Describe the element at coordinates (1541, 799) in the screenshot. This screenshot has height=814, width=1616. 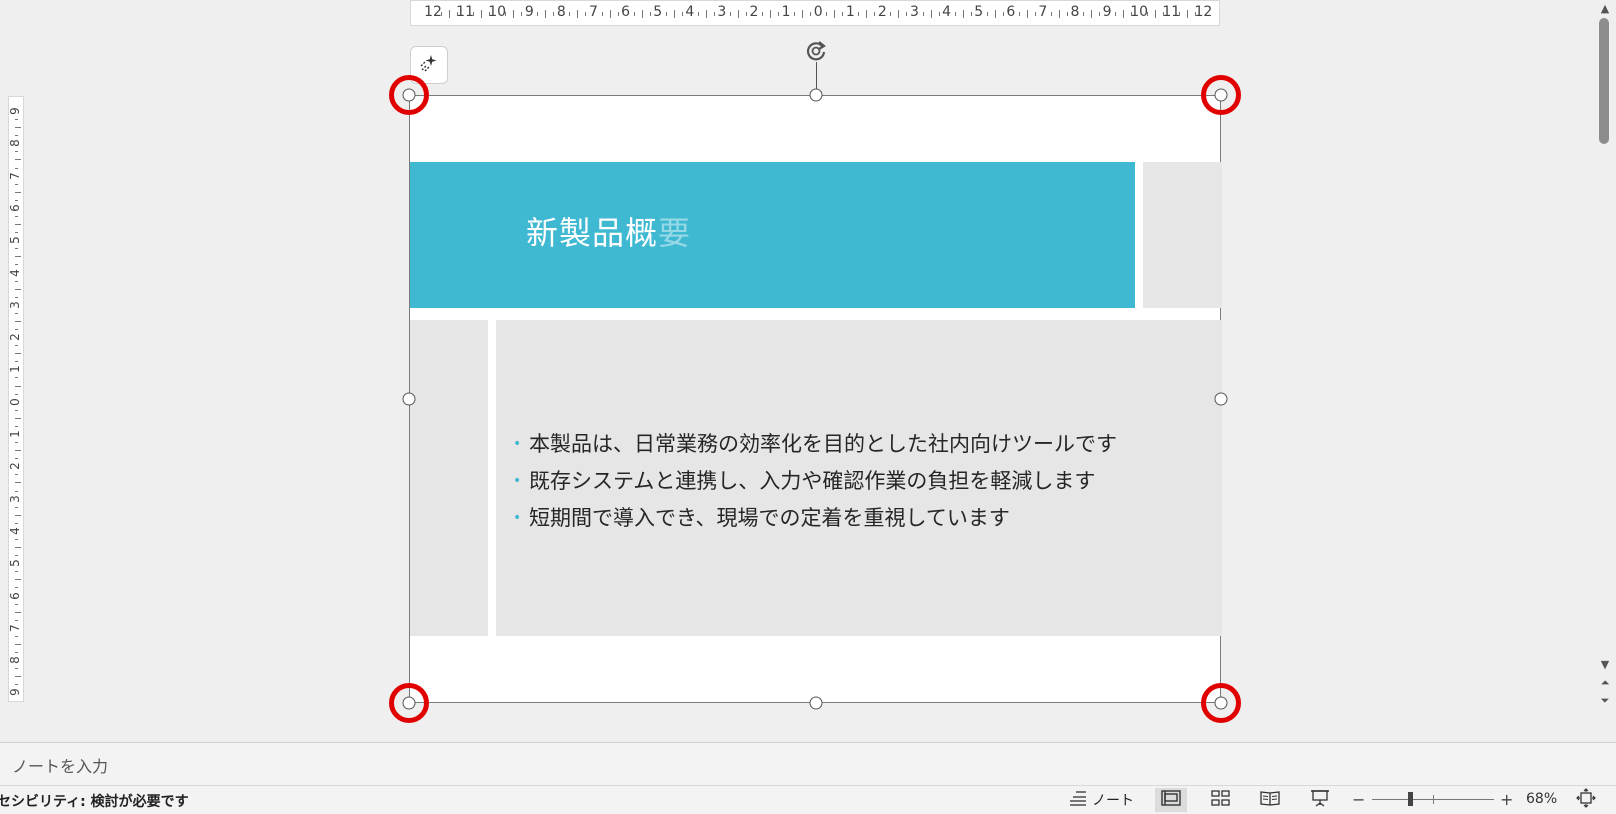
I see `zoom-level: 68%` at that location.